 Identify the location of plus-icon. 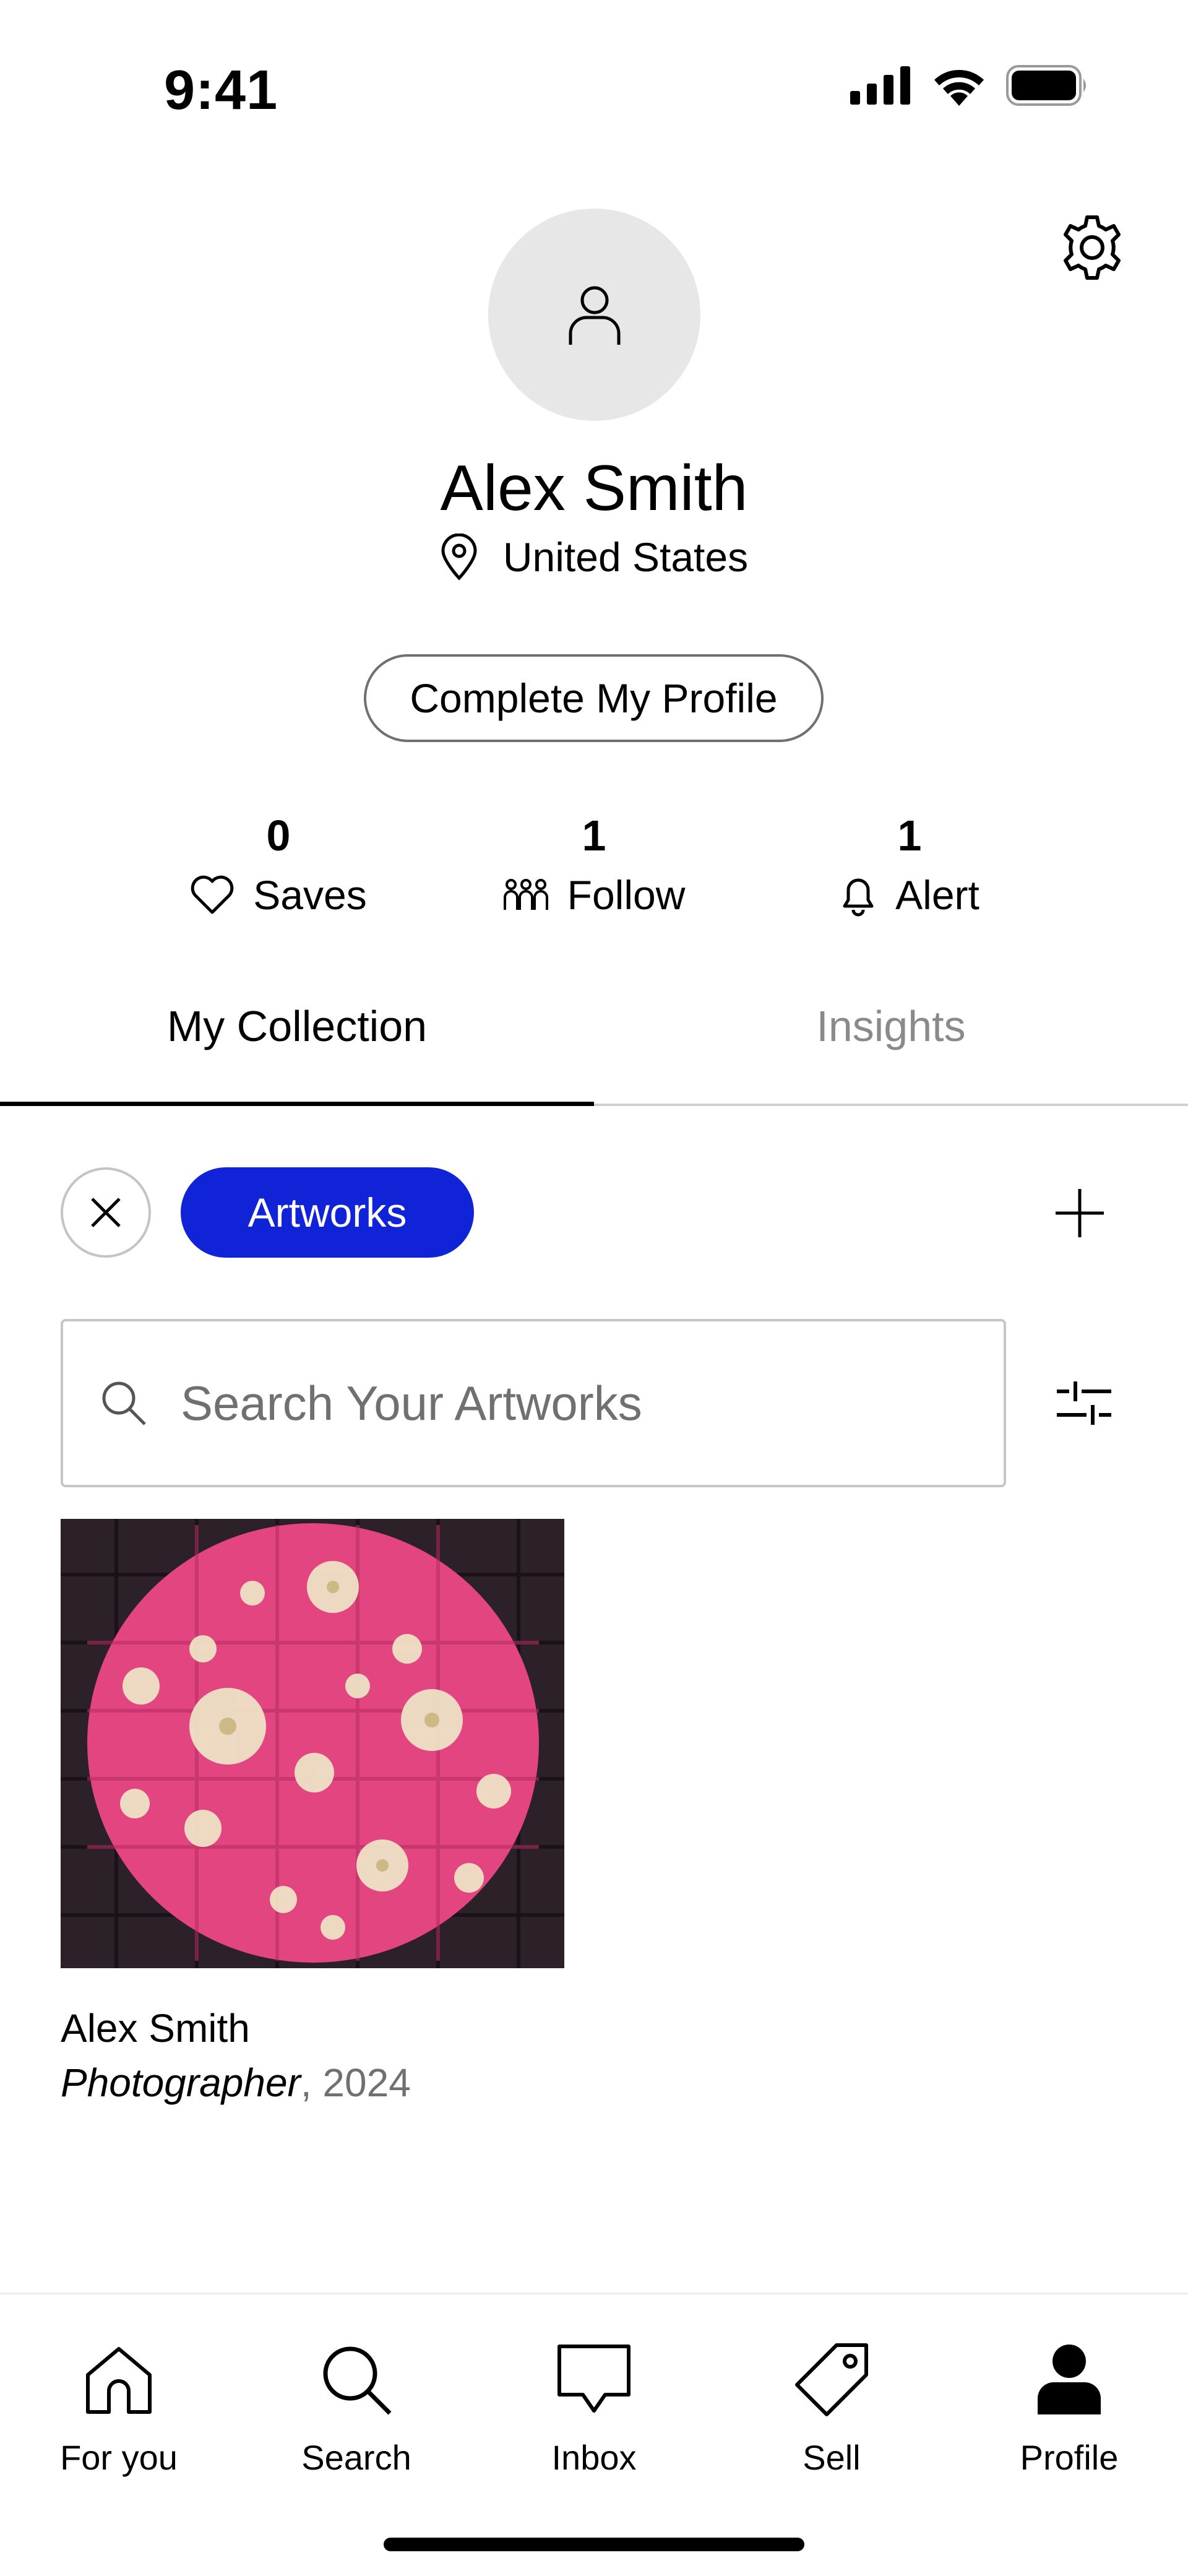
(1080, 1213).